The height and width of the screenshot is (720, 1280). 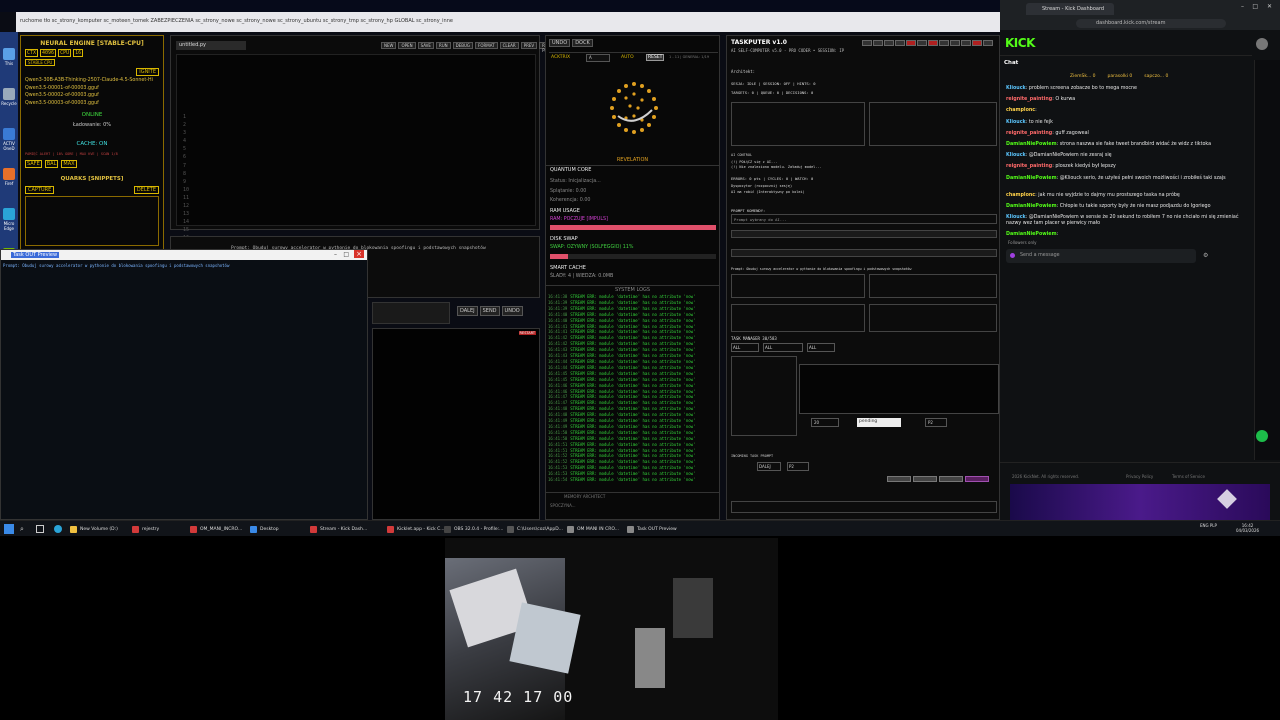 What do you see at coordinates (879, 422) in the screenshot?
I see `status-input: pending` at bounding box center [879, 422].